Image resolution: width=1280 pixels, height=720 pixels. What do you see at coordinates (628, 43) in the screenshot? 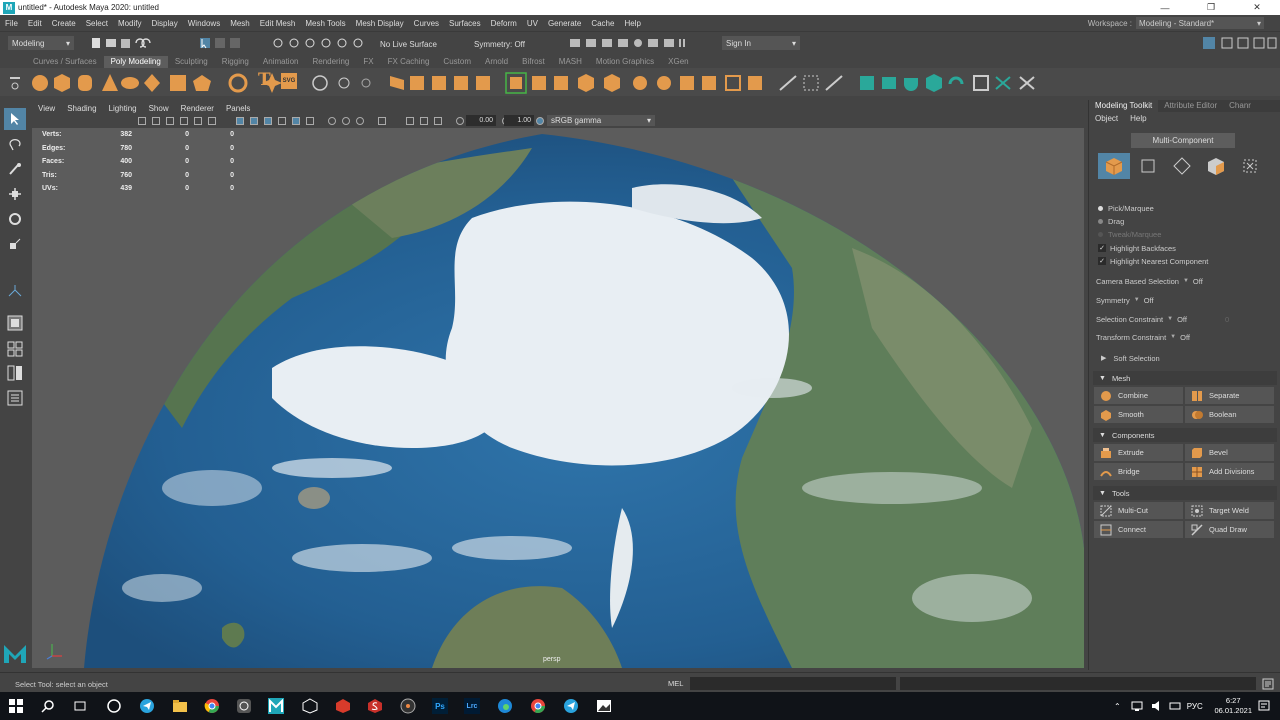
I see `render-icons` at bounding box center [628, 43].